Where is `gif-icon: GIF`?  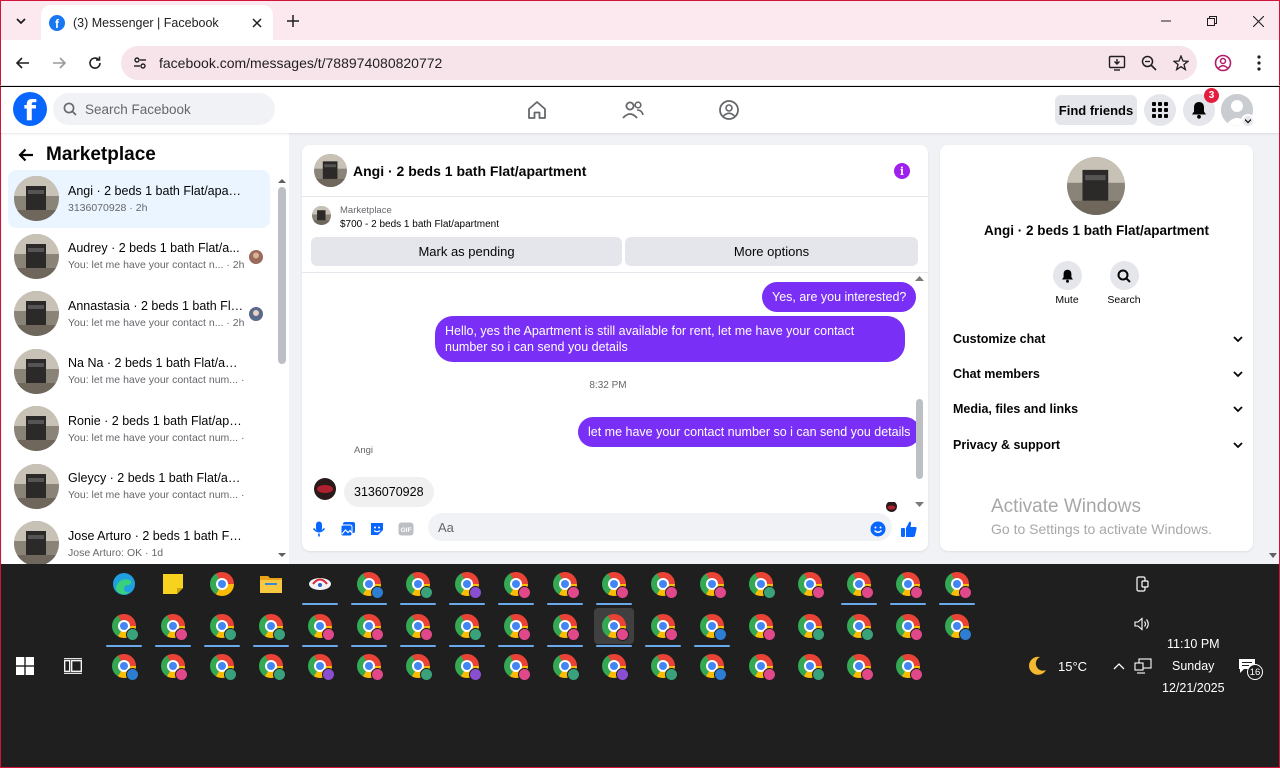
gif-icon: GIF is located at coordinates (406, 529).